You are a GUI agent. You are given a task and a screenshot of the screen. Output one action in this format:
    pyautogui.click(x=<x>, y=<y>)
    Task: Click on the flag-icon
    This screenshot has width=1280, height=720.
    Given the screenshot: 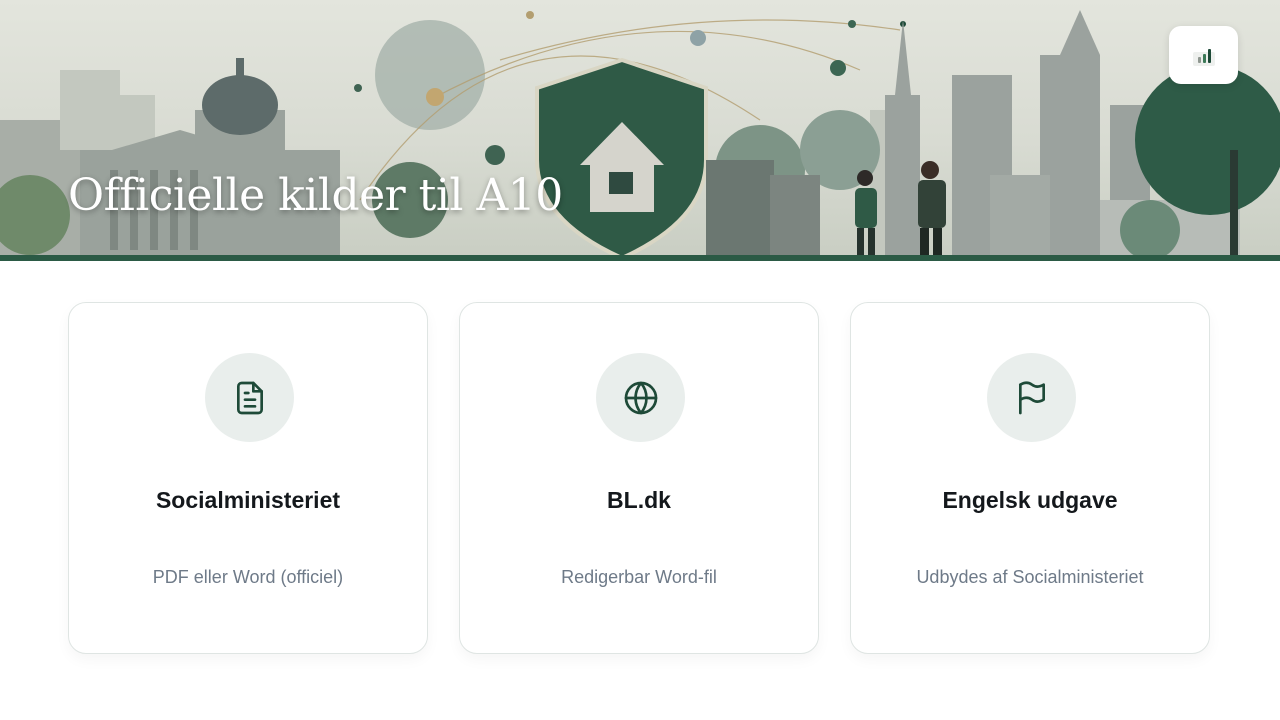 What is the action you would take?
    pyautogui.click(x=1031, y=397)
    